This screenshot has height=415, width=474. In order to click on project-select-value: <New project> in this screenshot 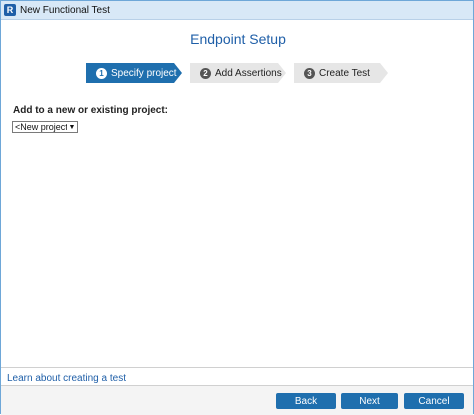, I will do `click(41, 127)`.